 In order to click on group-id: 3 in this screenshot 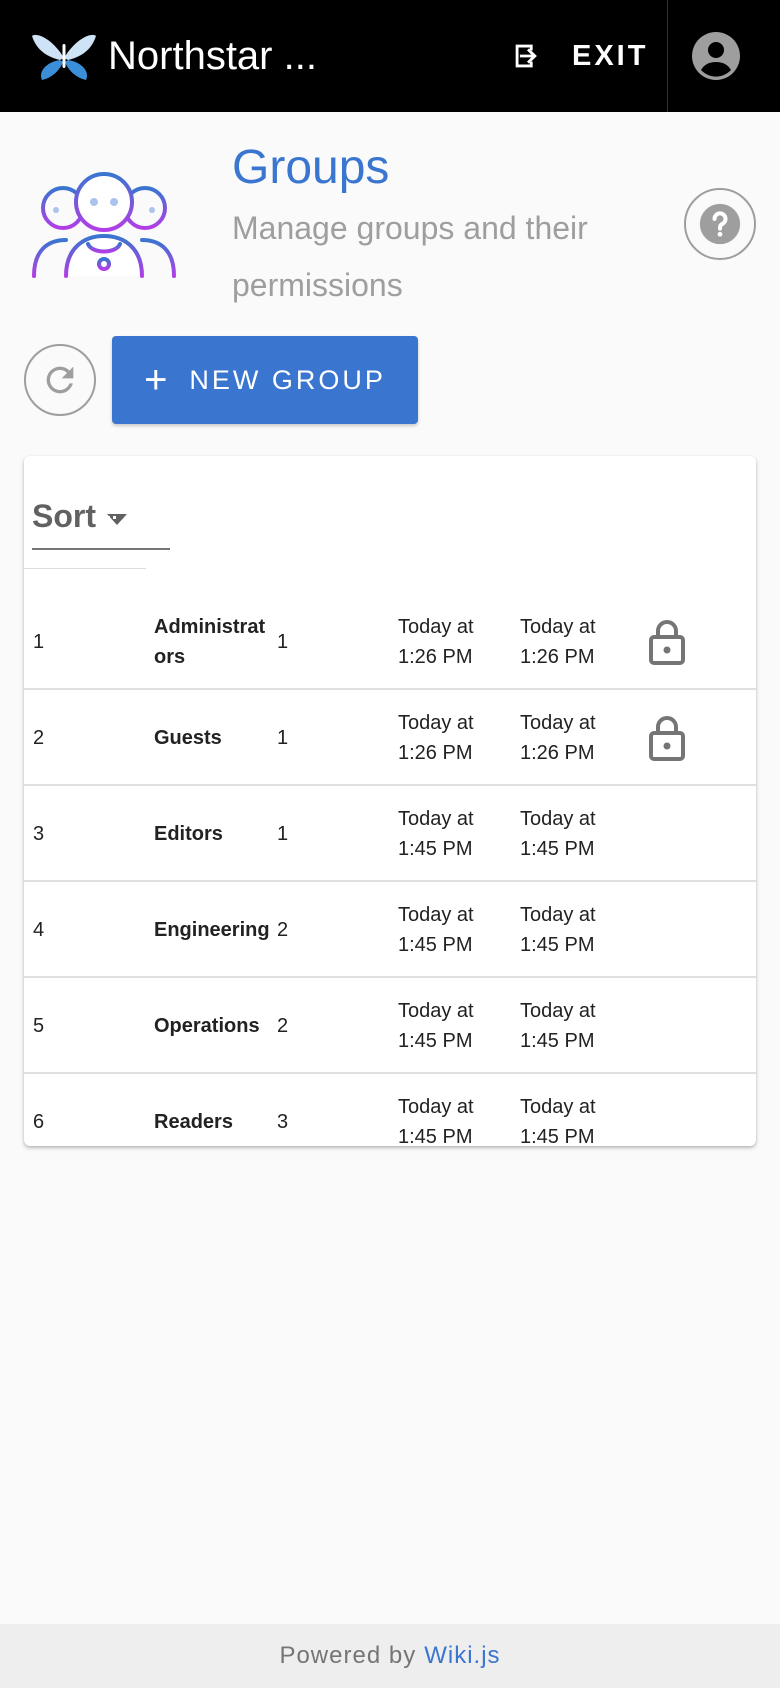, I will do `click(39, 834)`.